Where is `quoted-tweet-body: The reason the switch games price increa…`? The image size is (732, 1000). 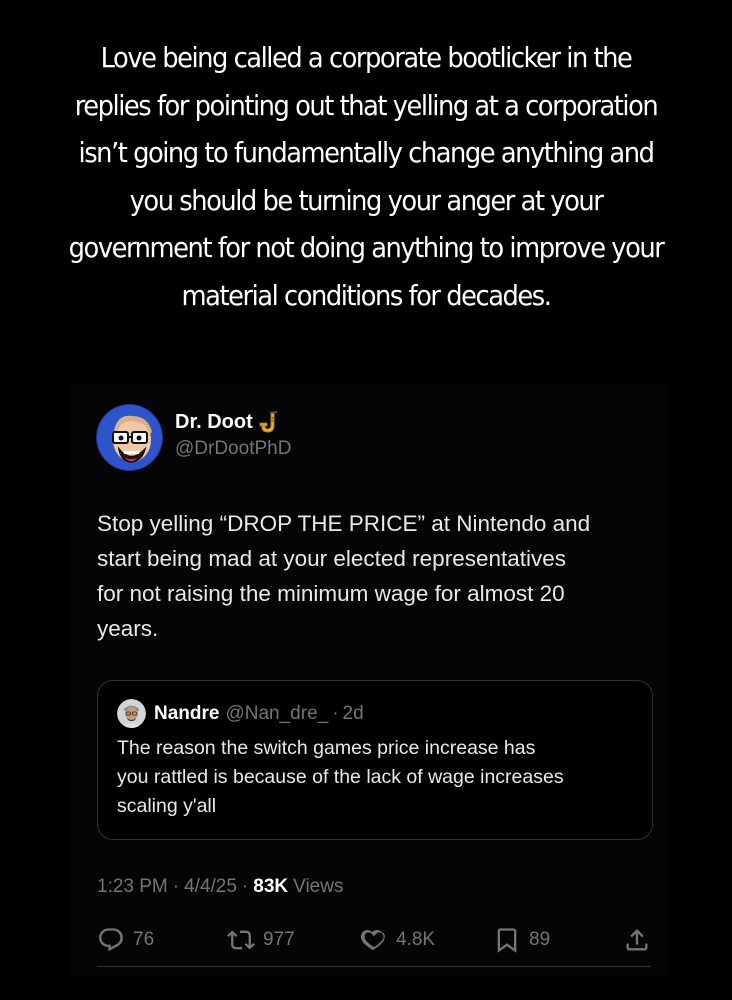 quoted-tweet-body: The reason the switch games price increa… is located at coordinates (377, 777).